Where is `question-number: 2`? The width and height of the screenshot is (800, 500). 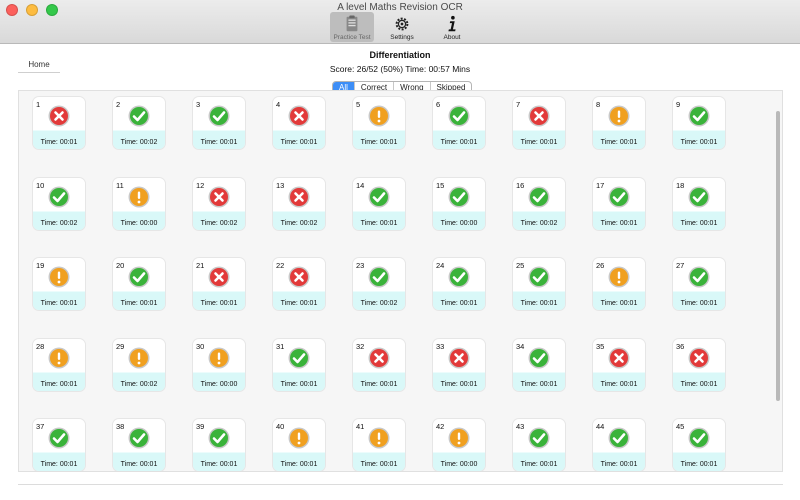 question-number: 2 is located at coordinates (118, 104).